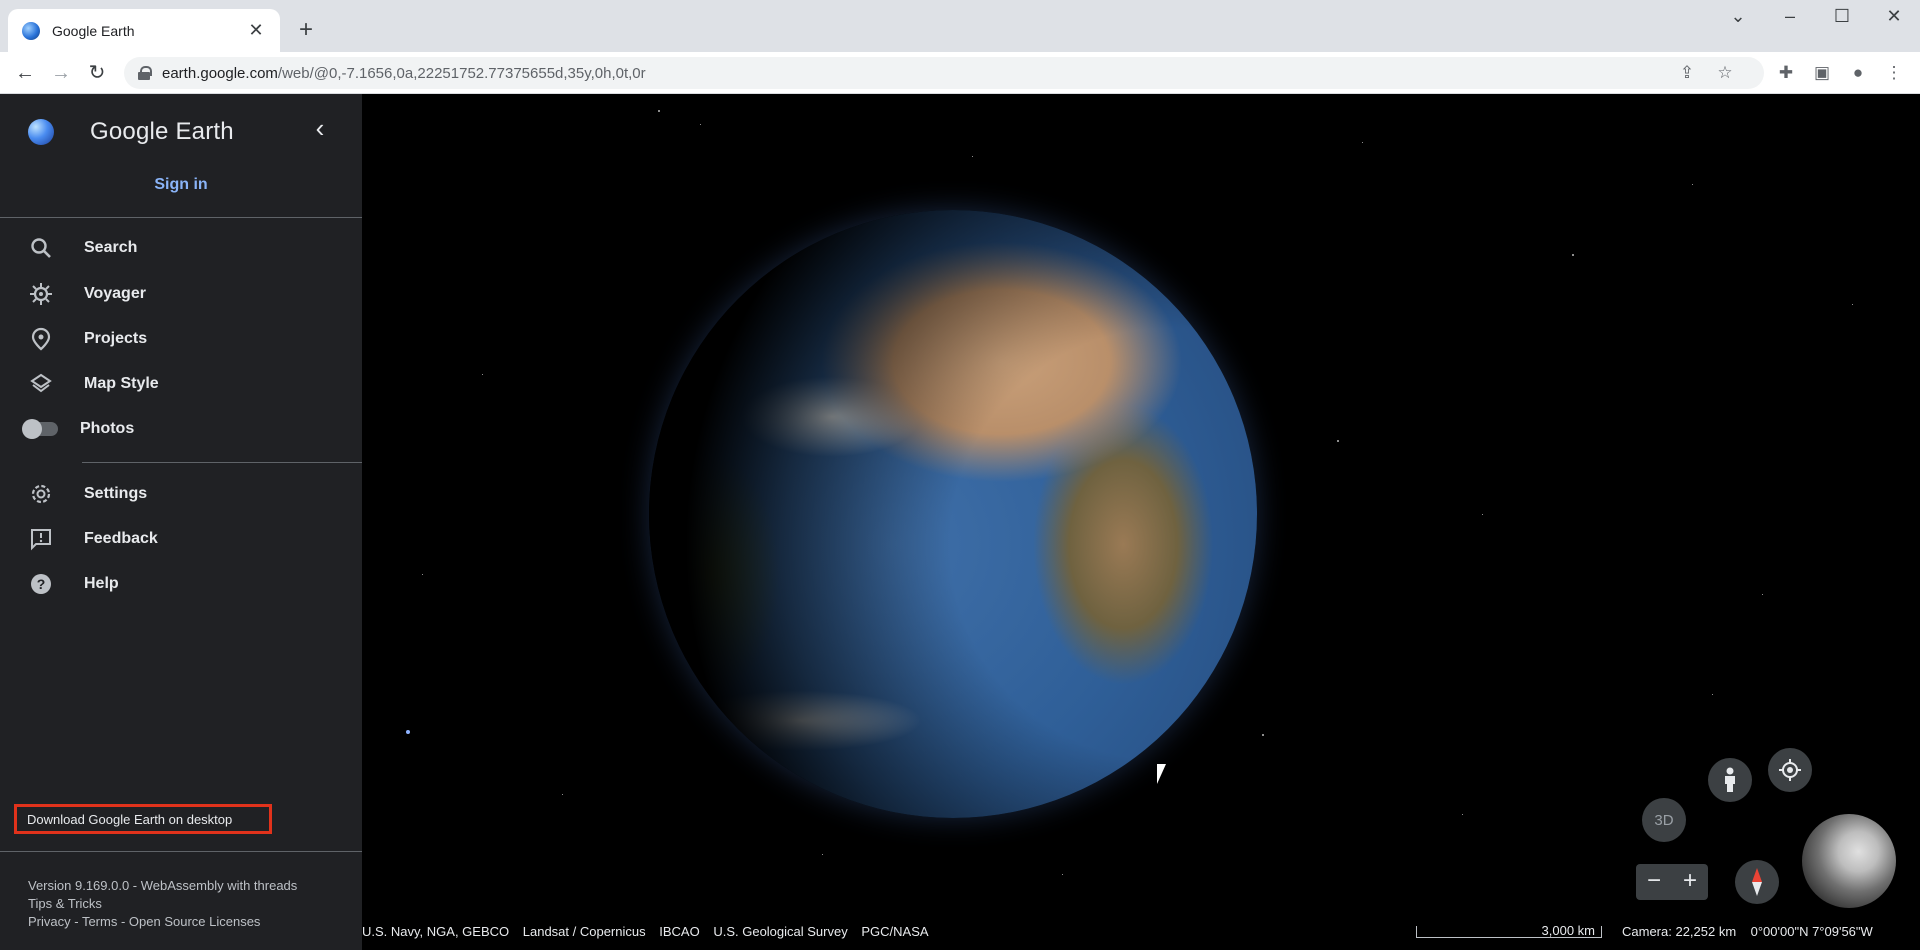  I want to click on tab-title: Google Earth, so click(93, 30).